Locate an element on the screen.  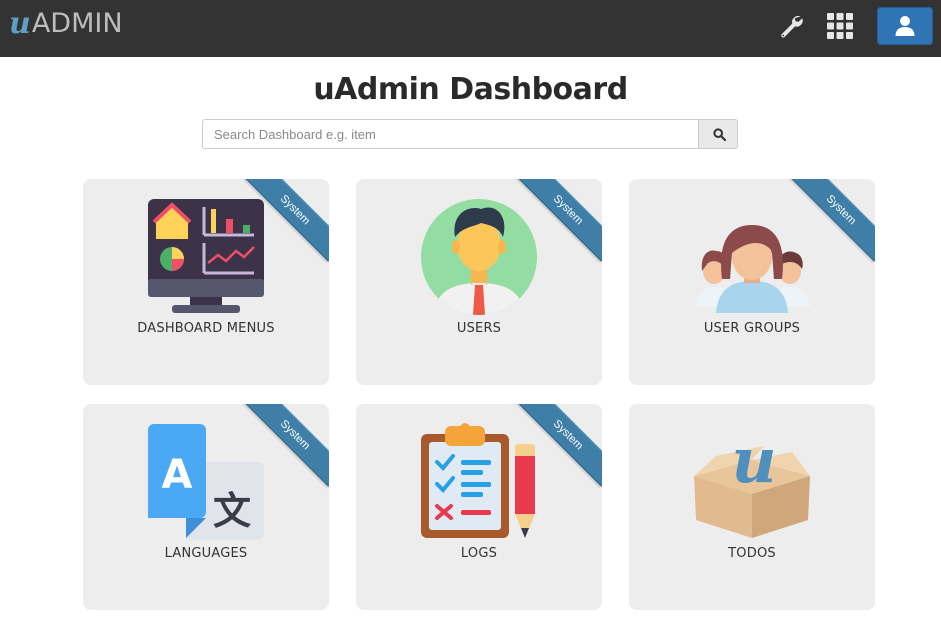
card-dashboard-menus: DASHBOARD MENUS System is located at coordinates (206, 282).